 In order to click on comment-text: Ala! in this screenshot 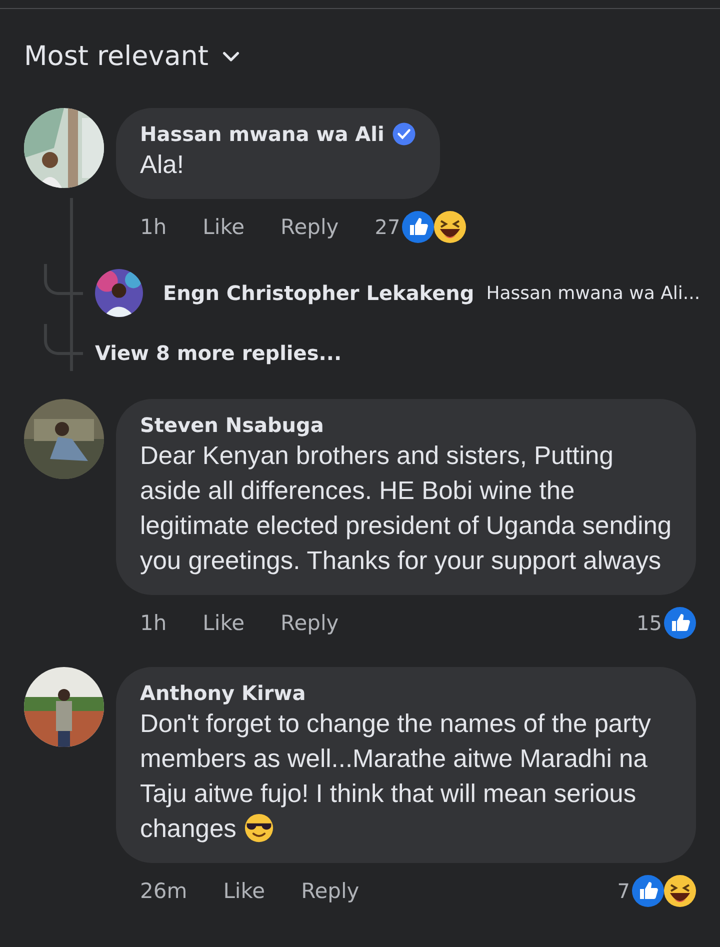, I will do `click(162, 165)`.